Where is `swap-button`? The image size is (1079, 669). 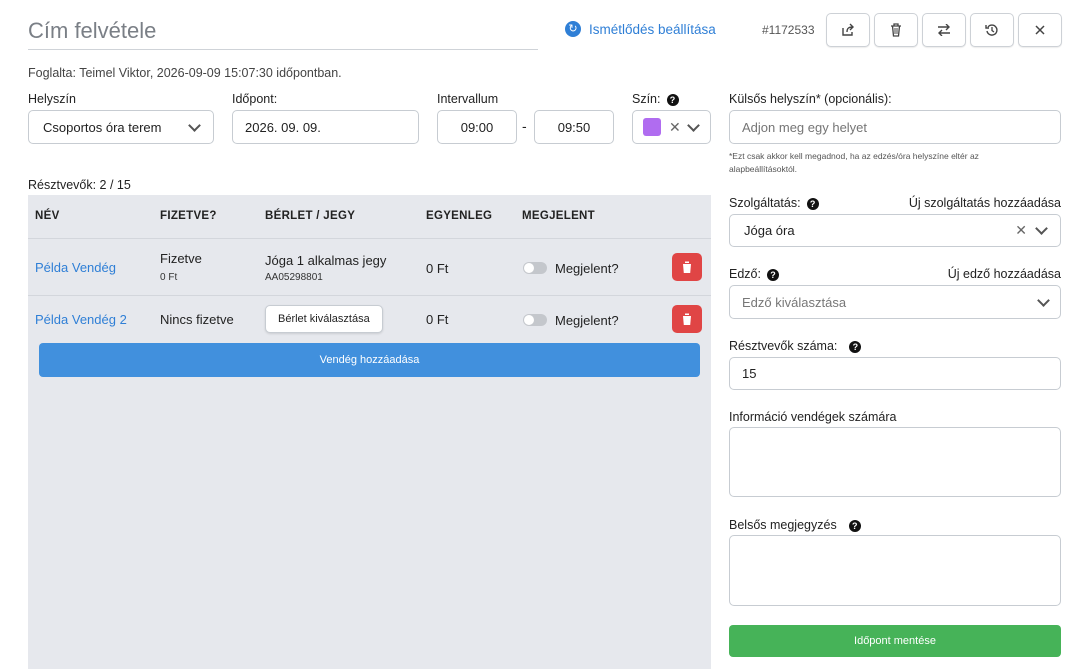
swap-button is located at coordinates (944, 30).